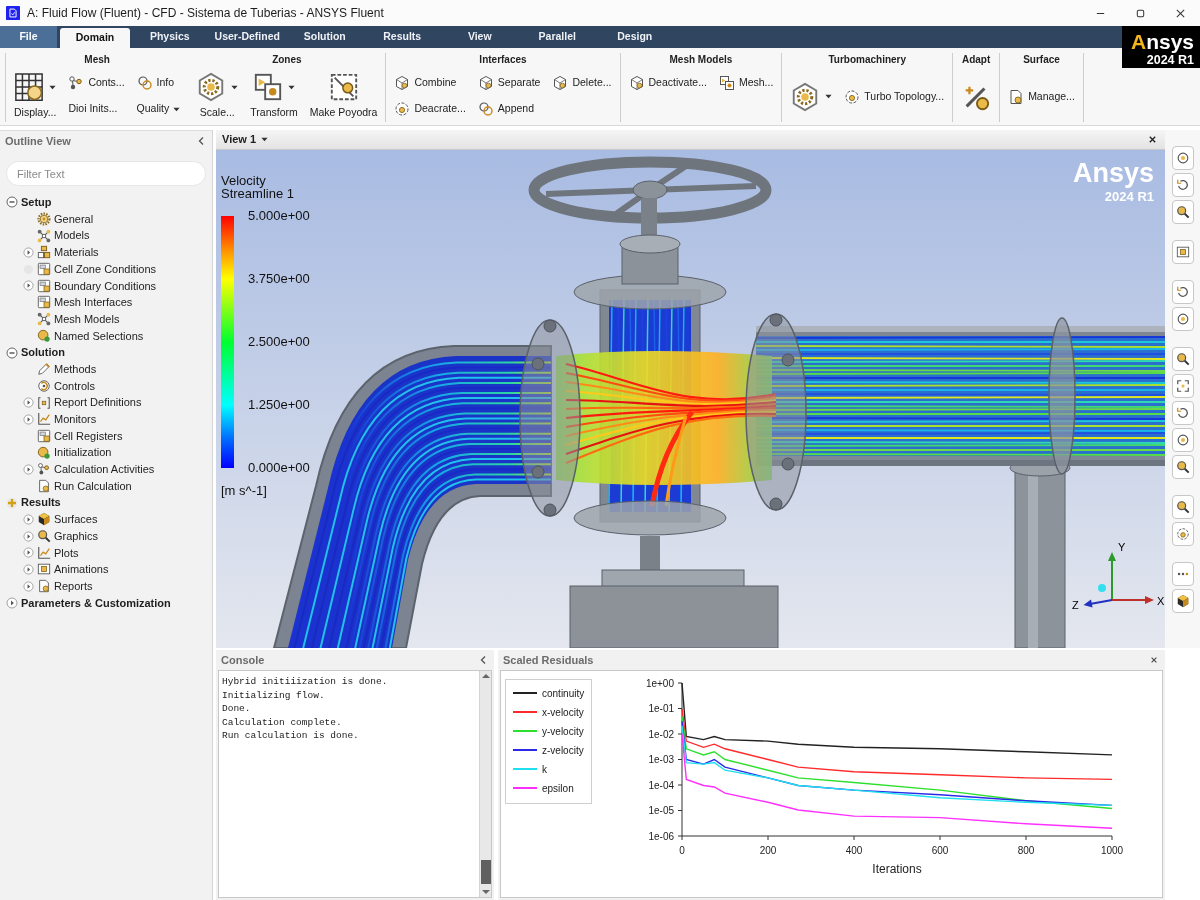 The height and width of the screenshot is (900, 1200). I want to click on tree-item: Materials, so click(69, 252).